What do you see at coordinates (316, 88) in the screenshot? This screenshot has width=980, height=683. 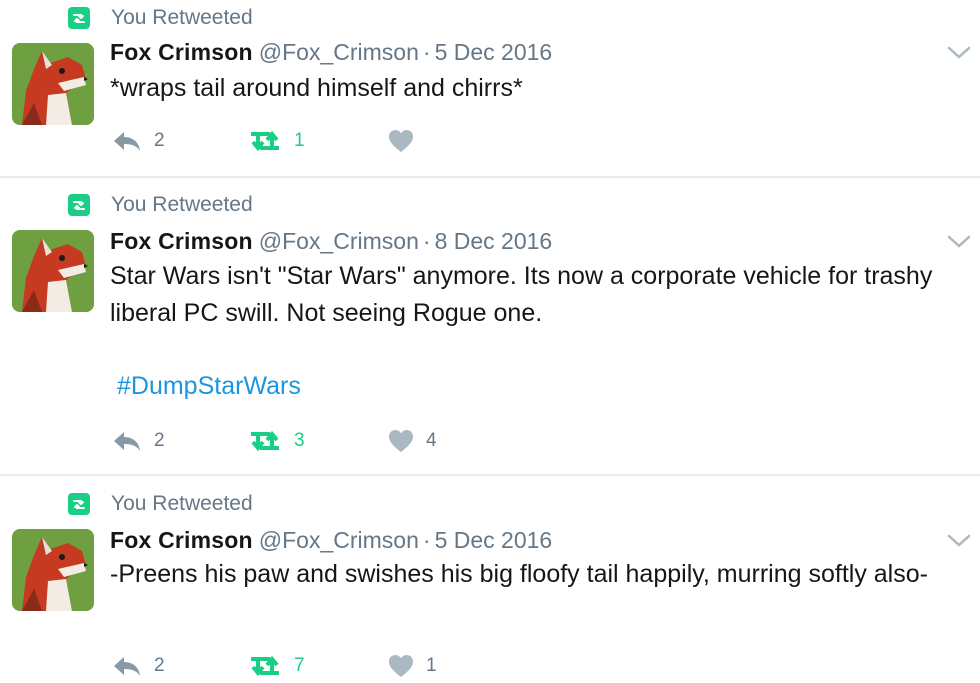 I see `tweet-text: *wraps tail around himself and chirrs*` at bounding box center [316, 88].